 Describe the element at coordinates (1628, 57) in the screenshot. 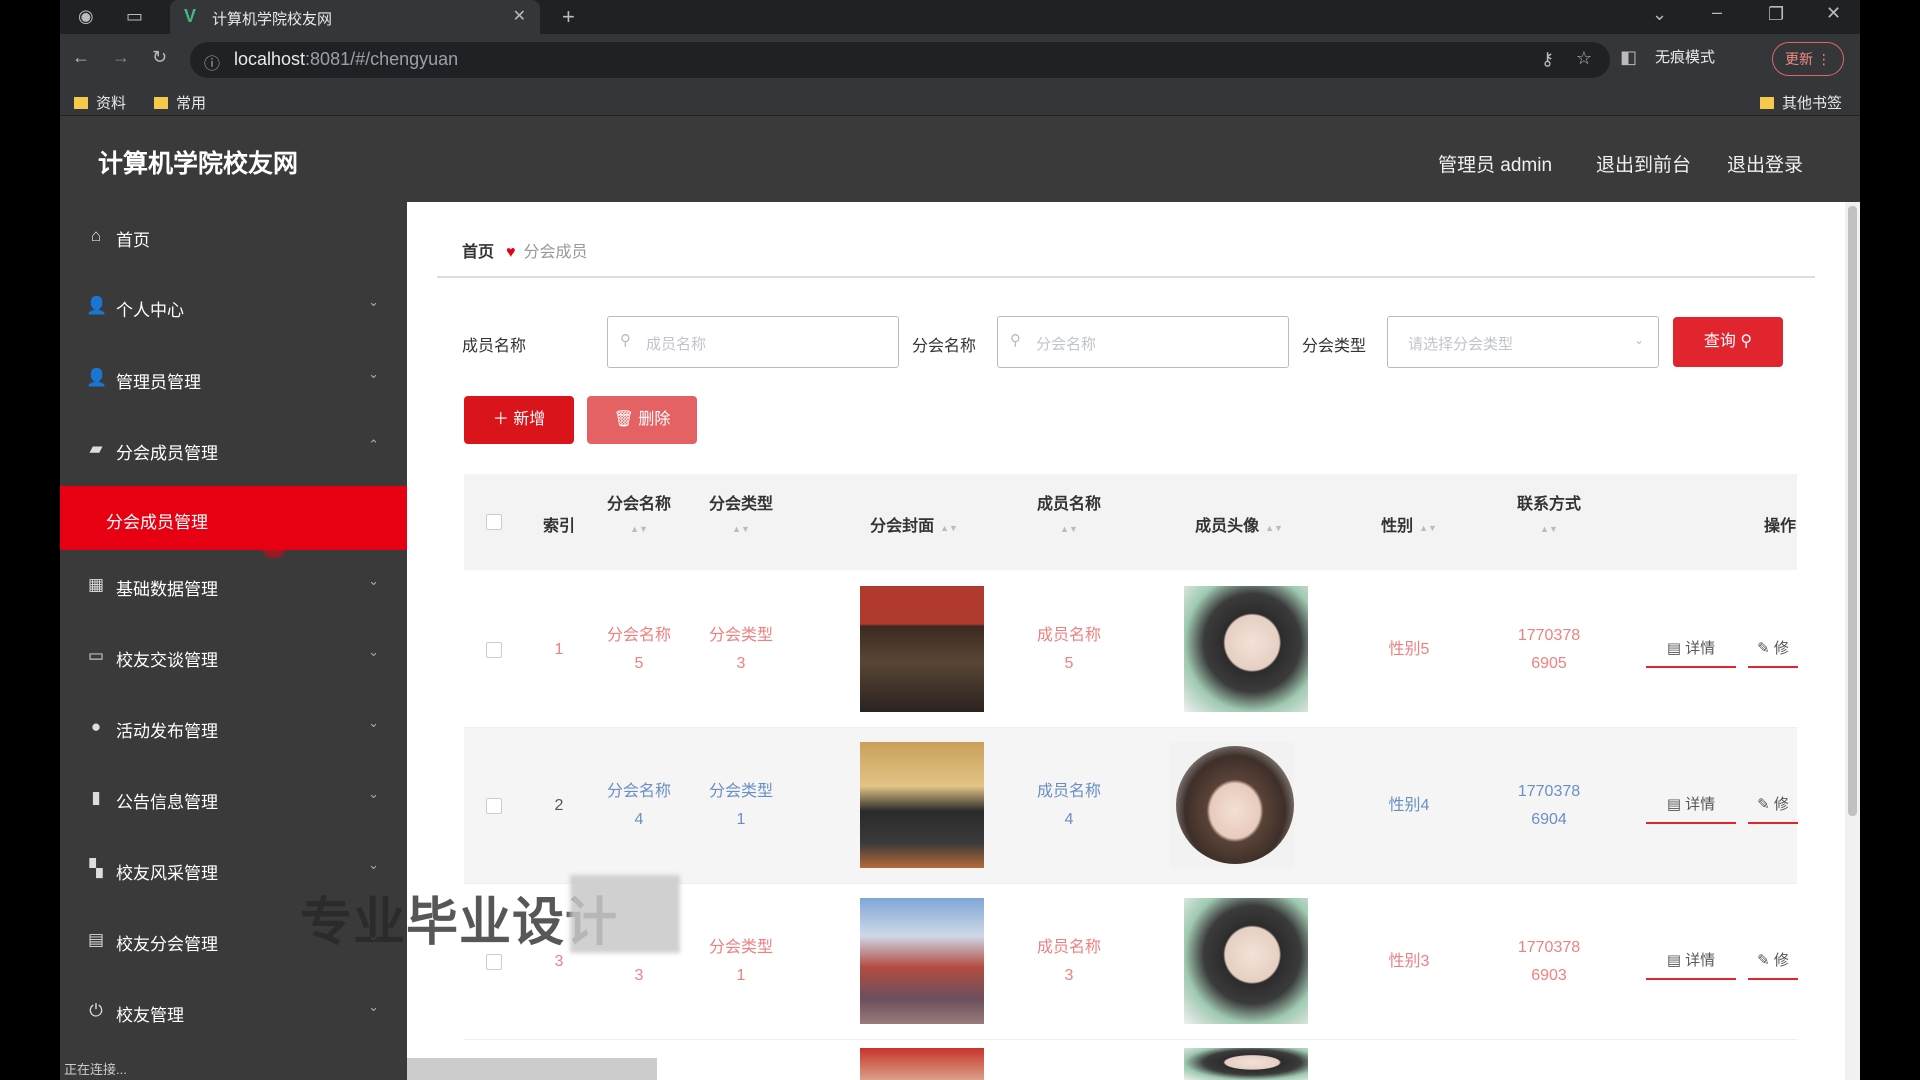

I see `sidepanel-icon: ◧` at that location.